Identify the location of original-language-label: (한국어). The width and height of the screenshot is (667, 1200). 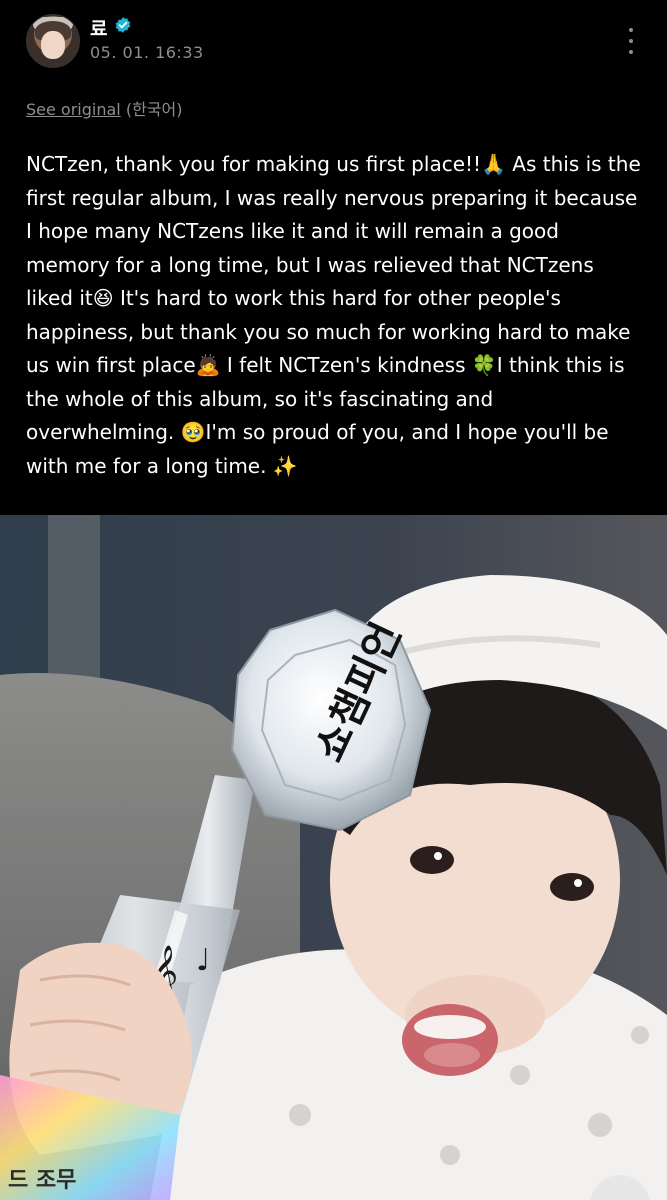
(154, 109).